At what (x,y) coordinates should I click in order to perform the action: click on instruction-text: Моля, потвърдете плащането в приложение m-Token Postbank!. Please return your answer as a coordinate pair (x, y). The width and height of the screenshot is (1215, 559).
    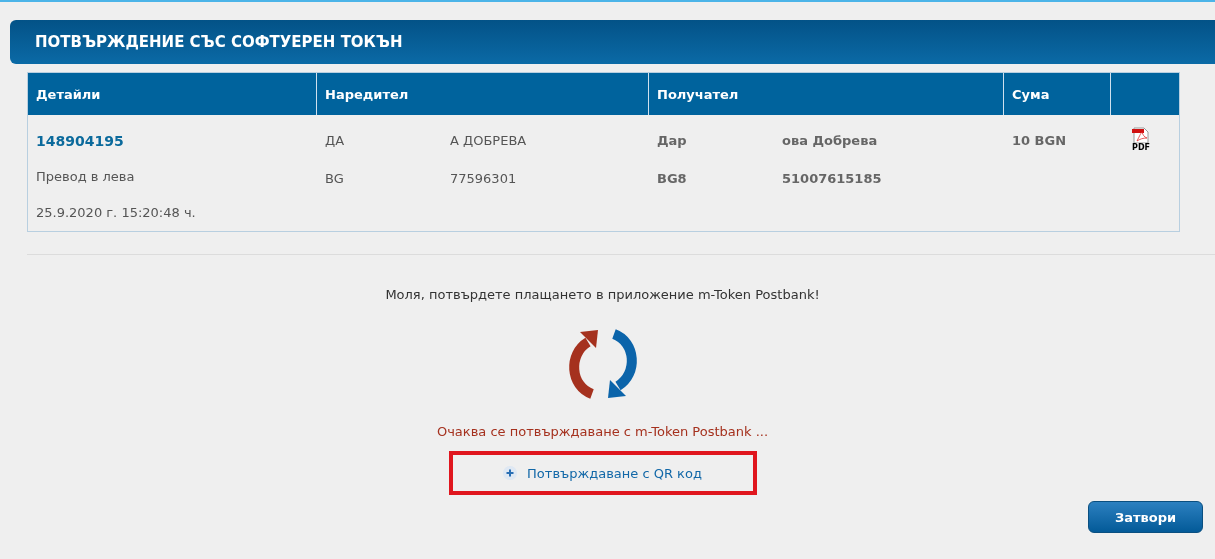
    Looking at the image, I should click on (602, 294).